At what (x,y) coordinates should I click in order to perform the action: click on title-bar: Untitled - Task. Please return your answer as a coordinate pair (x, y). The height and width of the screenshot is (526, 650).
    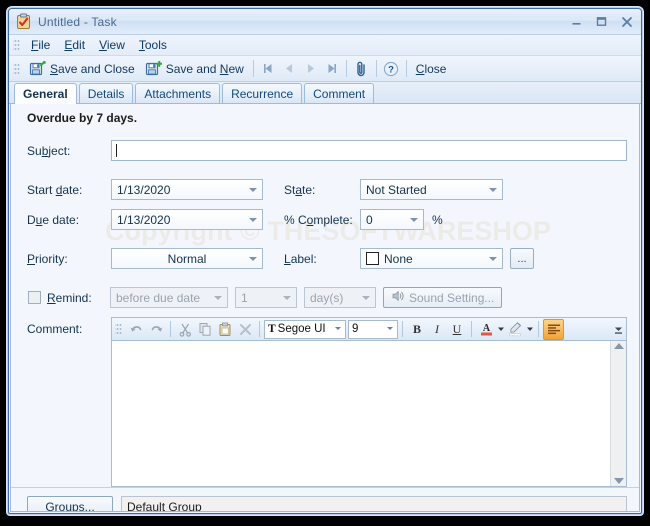
    Looking at the image, I should click on (325, 22).